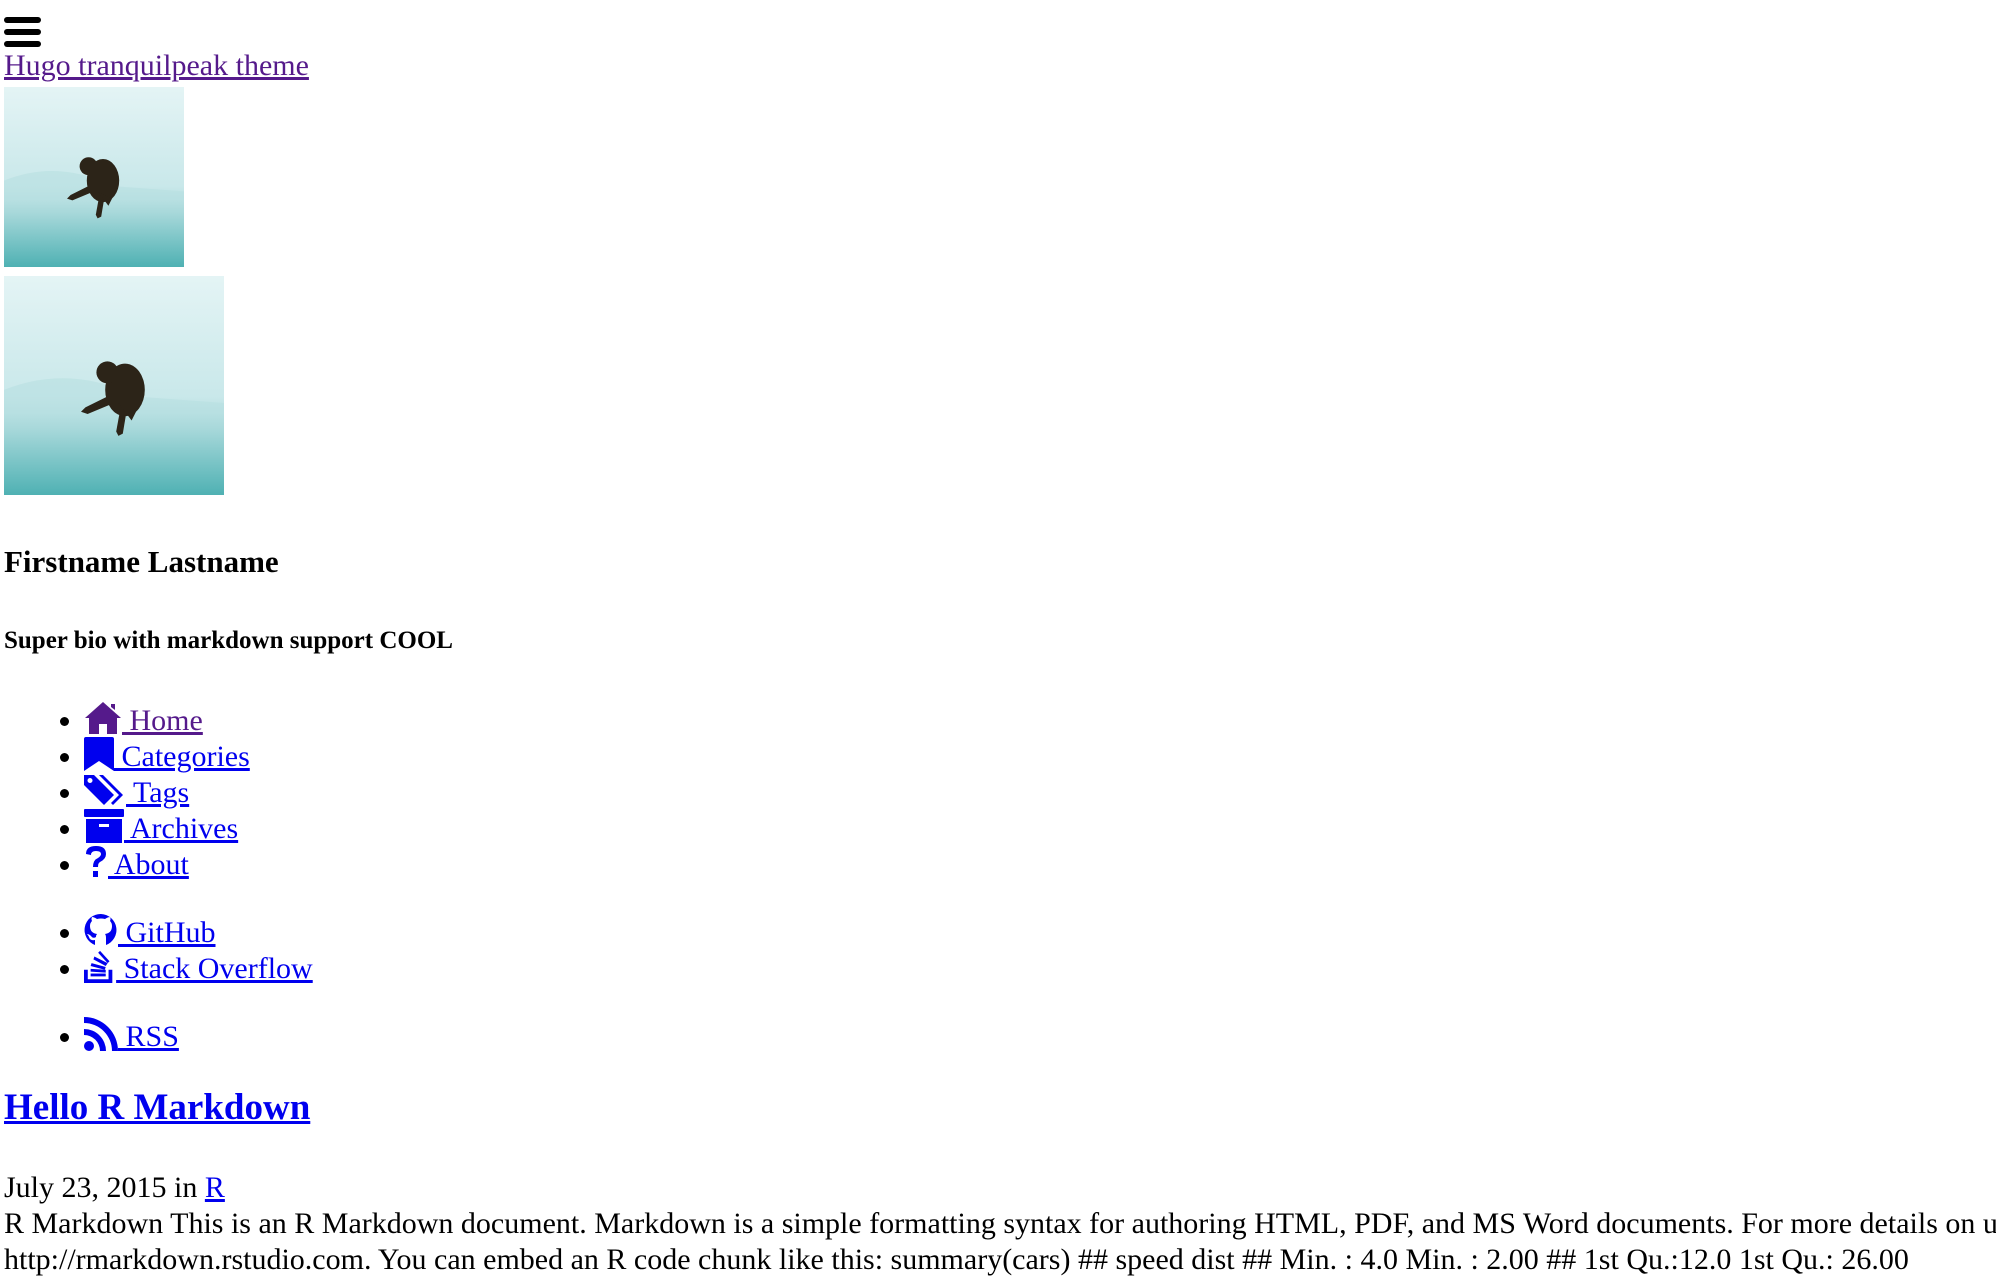  What do you see at coordinates (101, 1034) in the screenshot?
I see `rss-icon` at bounding box center [101, 1034].